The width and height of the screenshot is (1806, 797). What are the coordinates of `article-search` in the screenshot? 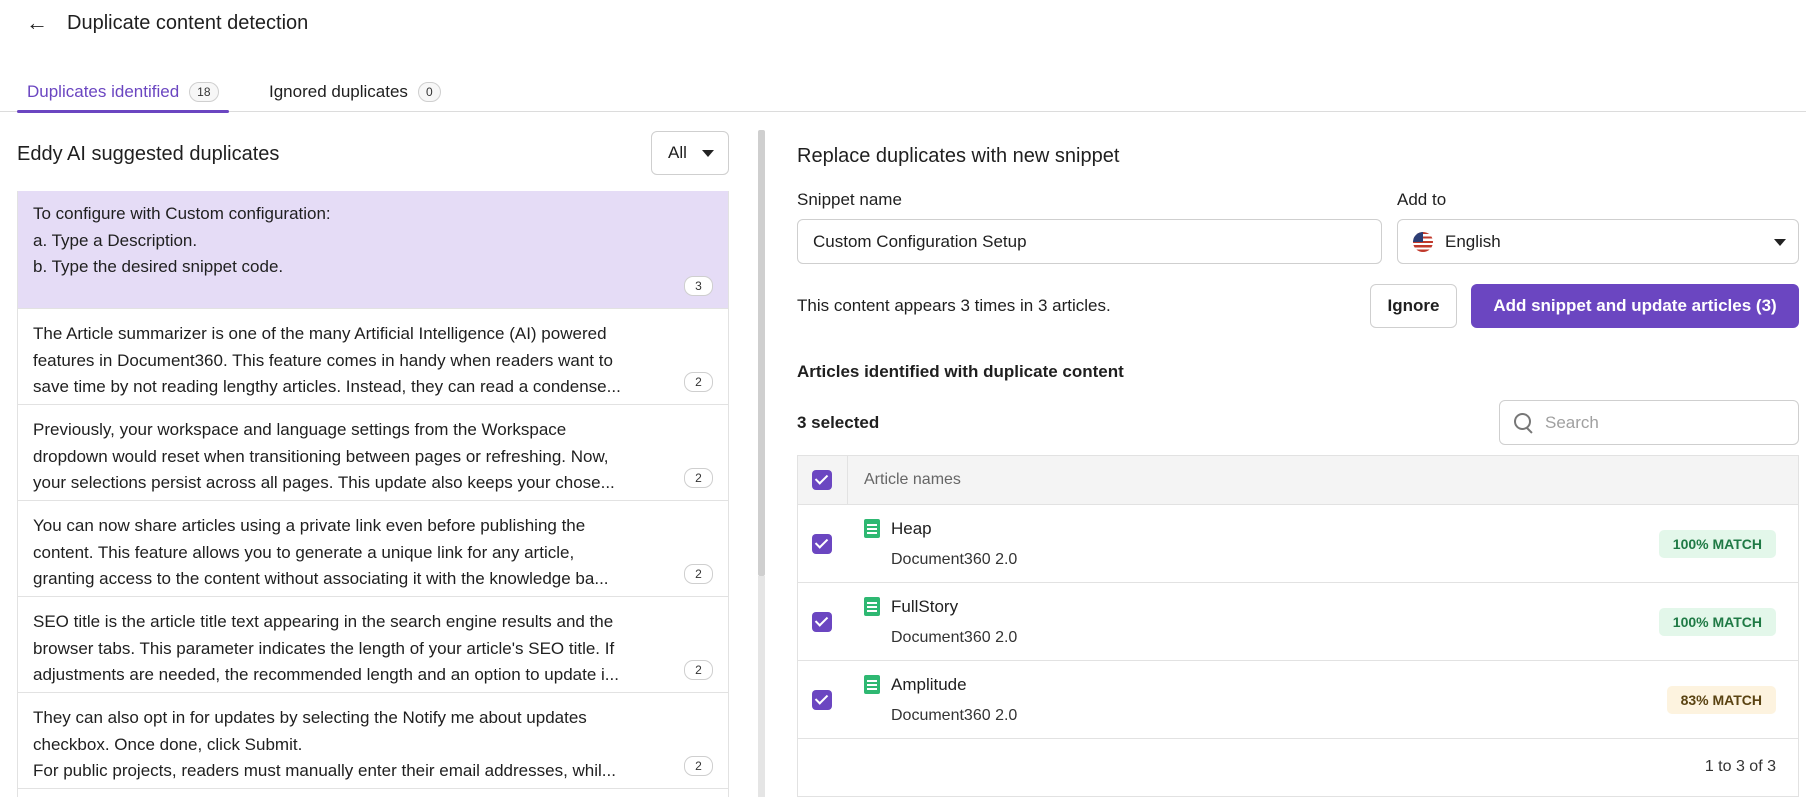 It's located at (1649, 422).